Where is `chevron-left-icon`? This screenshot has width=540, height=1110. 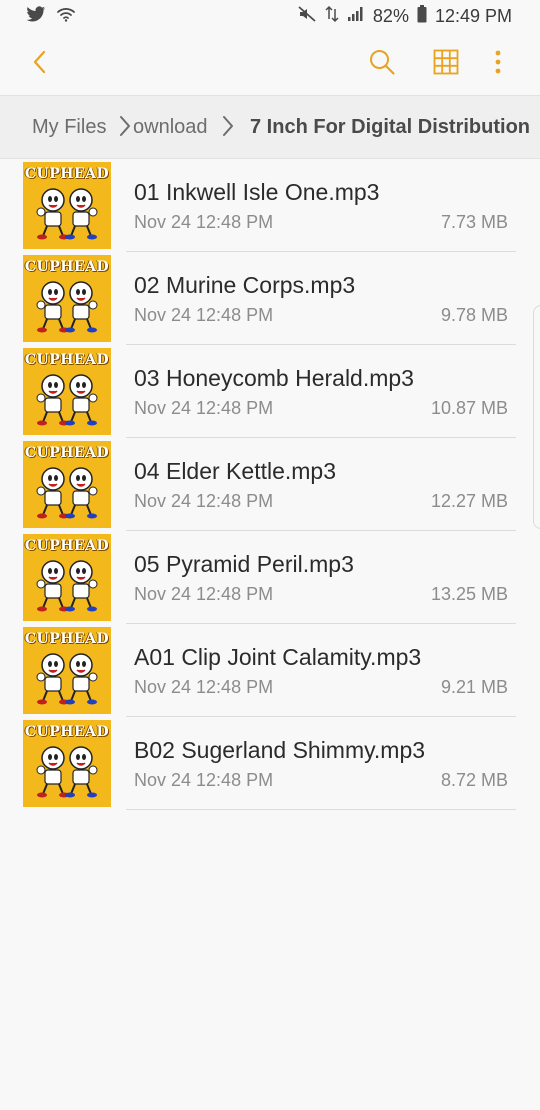 chevron-left-icon is located at coordinates (40, 64).